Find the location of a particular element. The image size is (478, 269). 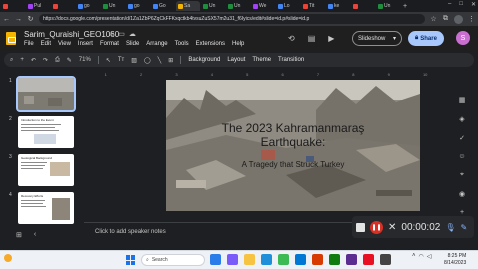

redo-icon: ↷ is located at coordinates (45, 60).